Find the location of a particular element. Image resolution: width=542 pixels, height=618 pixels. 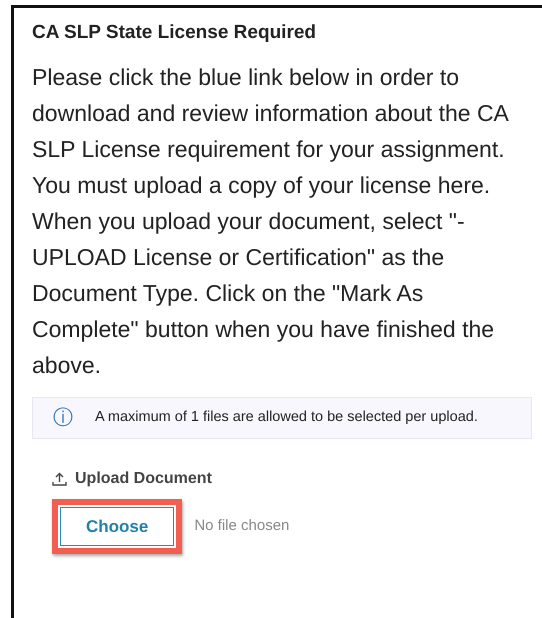

upload-icon is located at coordinates (59, 479).